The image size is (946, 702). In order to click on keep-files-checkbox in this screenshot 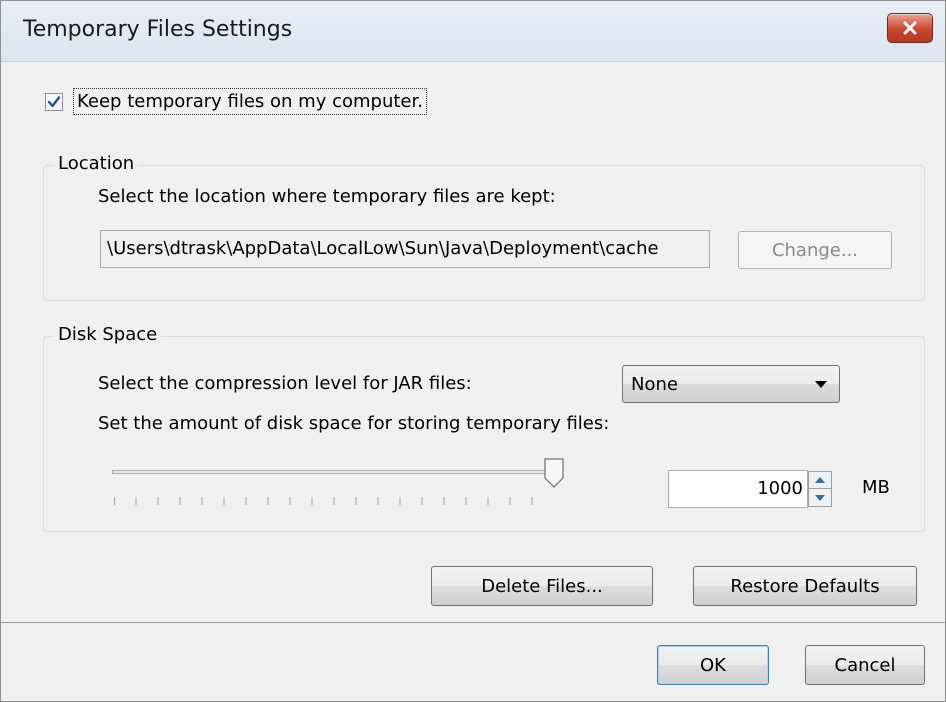, I will do `click(54, 101)`.